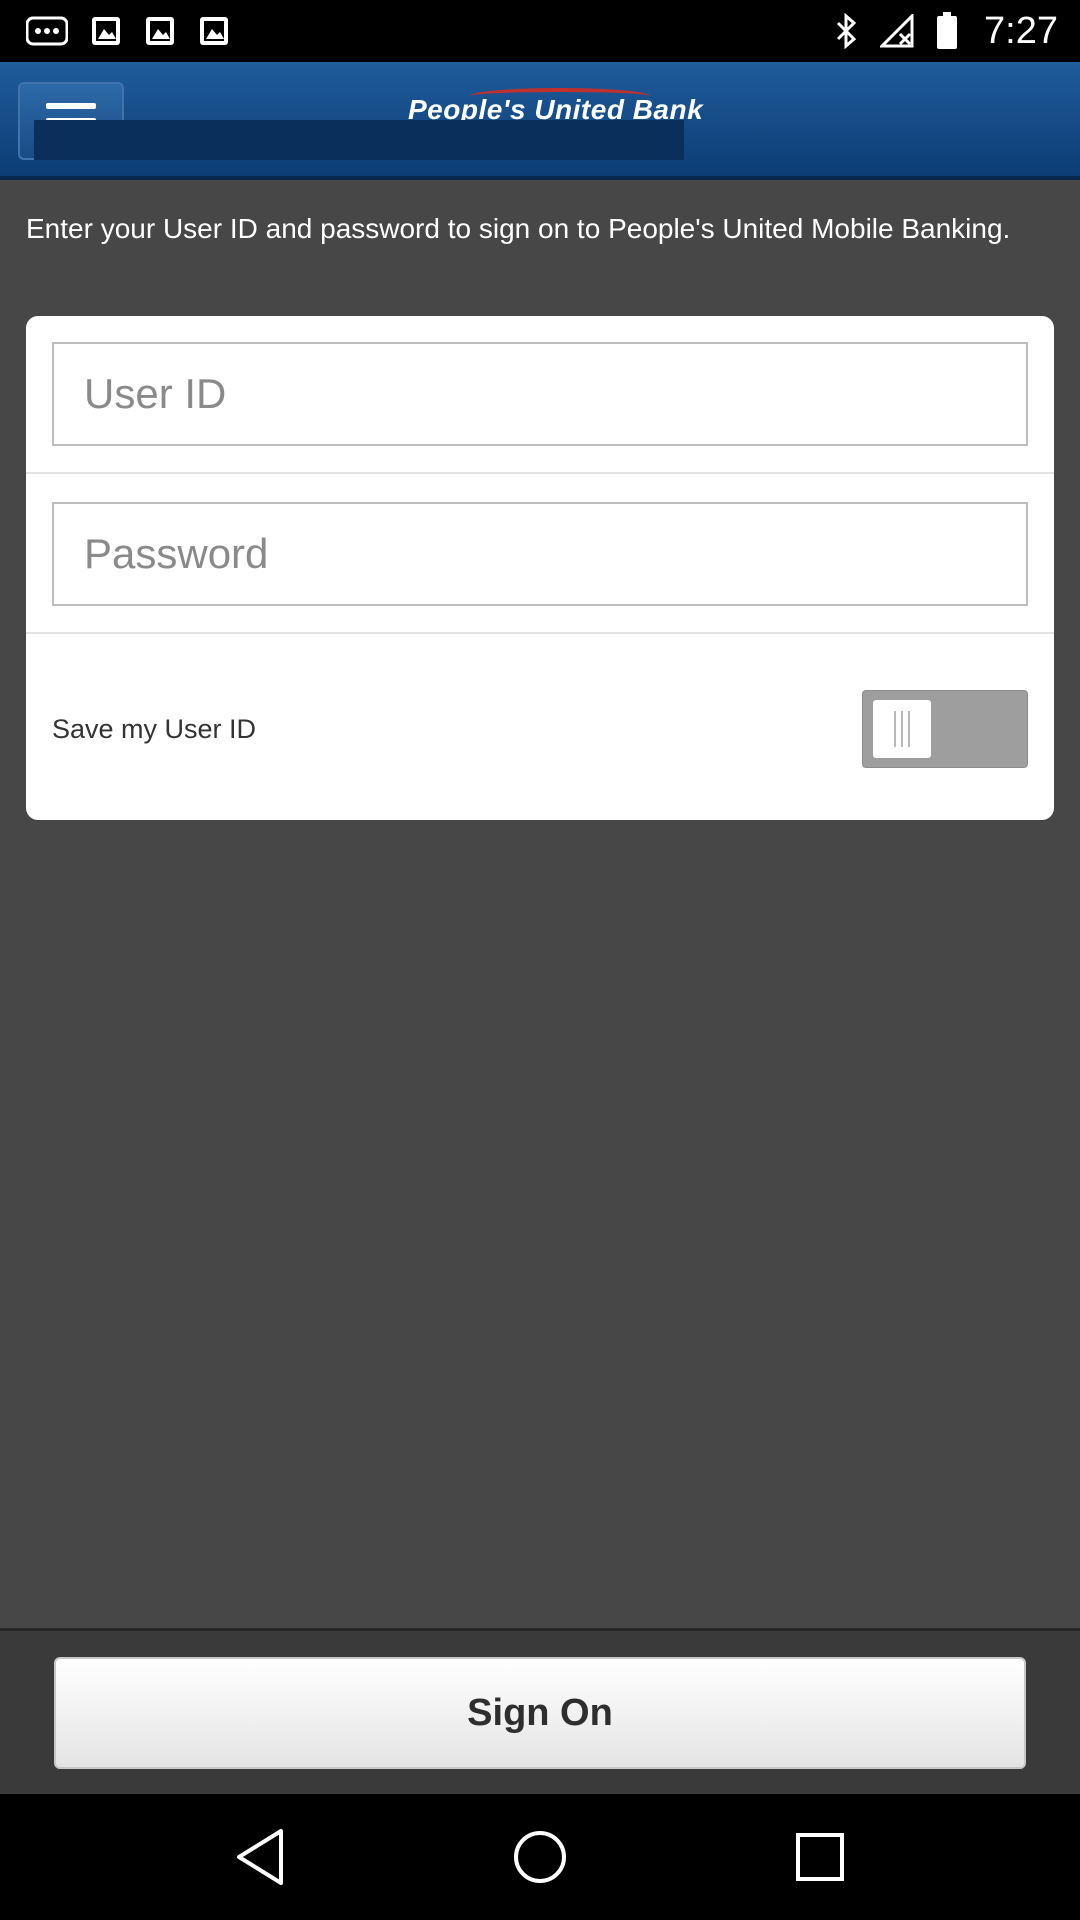 The width and height of the screenshot is (1080, 1920). I want to click on back-icon, so click(260, 1857).